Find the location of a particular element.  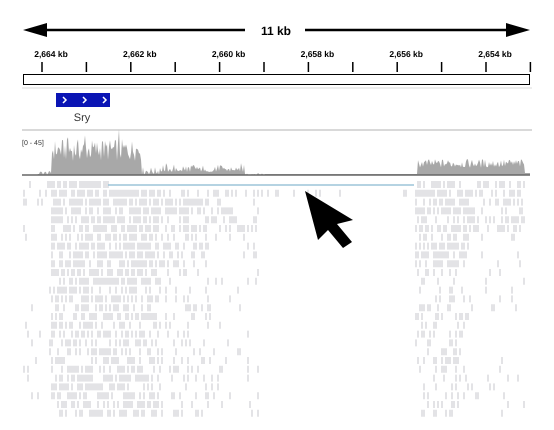

gene-feature is located at coordinates (83, 100).